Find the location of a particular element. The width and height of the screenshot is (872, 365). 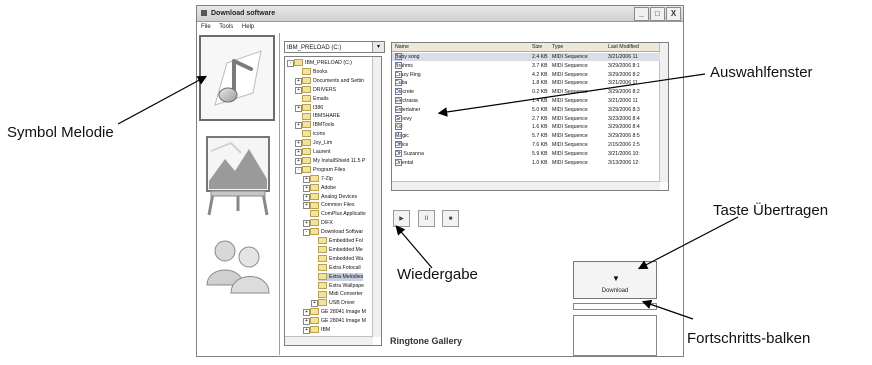

annotation-wiedergabe: Wiedergabe is located at coordinates (437, 274).